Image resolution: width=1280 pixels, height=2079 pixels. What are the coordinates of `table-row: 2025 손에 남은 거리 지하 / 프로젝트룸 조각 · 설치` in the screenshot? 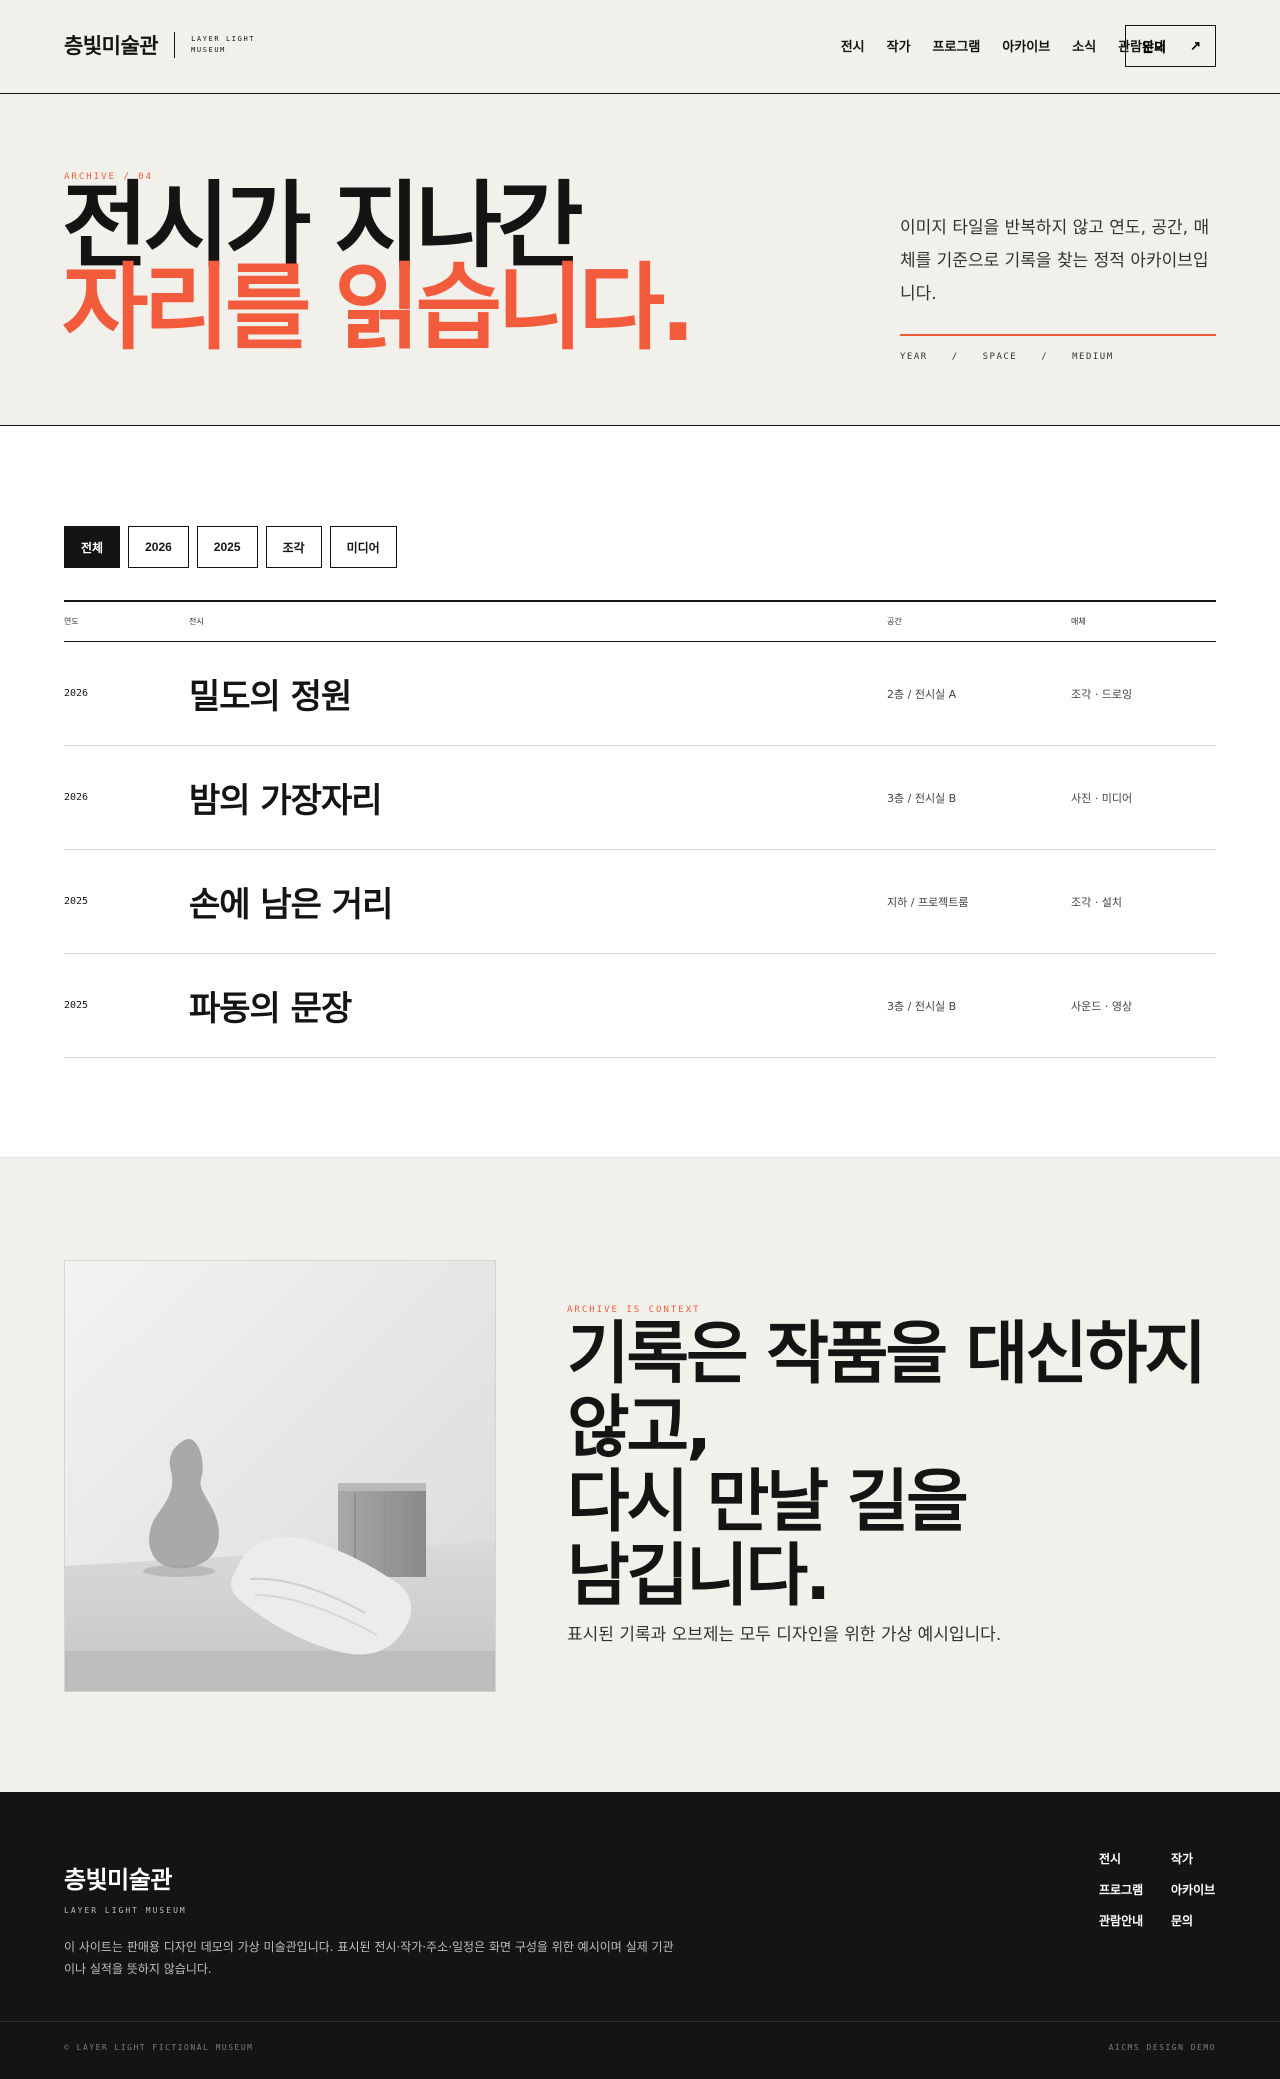 It's located at (640, 902).